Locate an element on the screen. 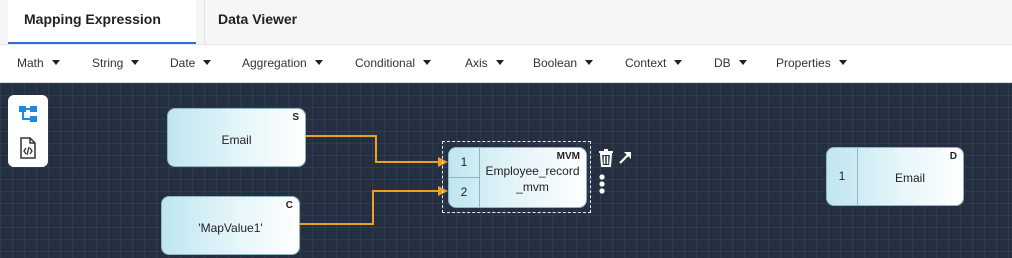  destination-node-email: 1 D Email is located at coordinates (895, 176).